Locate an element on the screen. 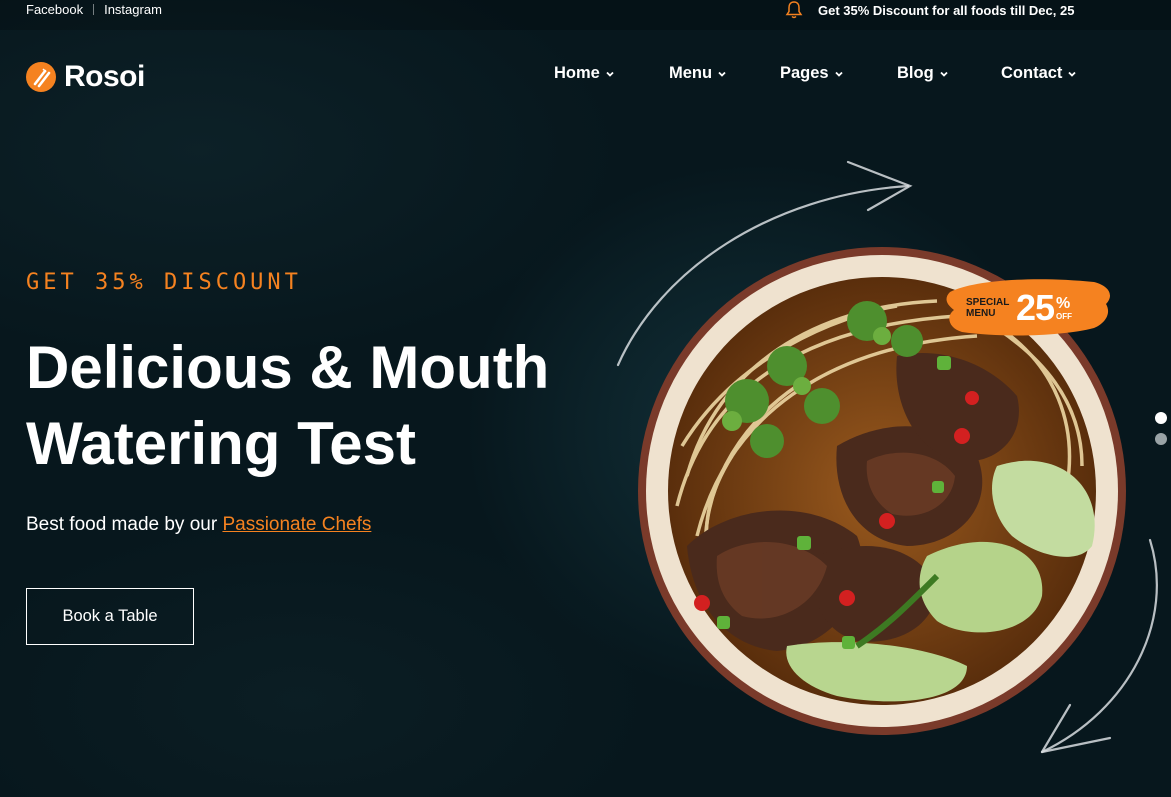  nav-item-pages: Pages is located at coordinates (812, 73).